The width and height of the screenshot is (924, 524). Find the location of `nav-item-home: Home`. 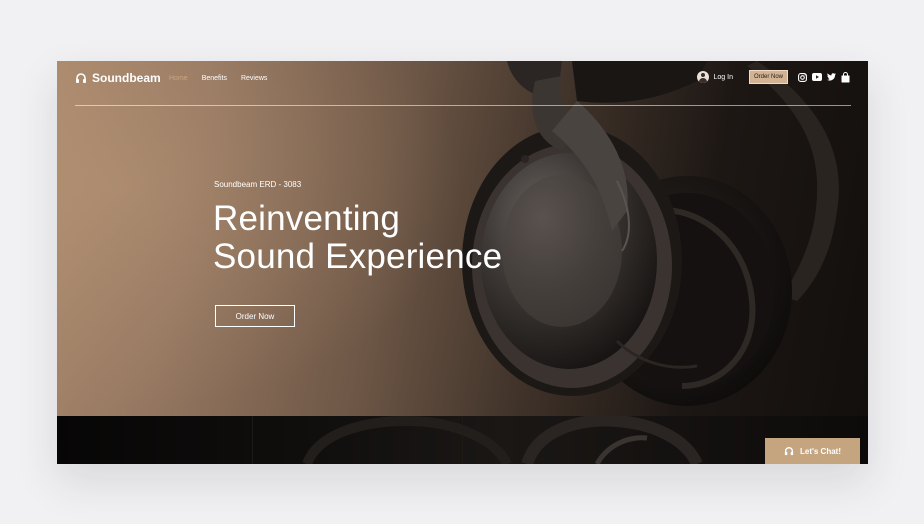

nav-item-home: Home is located at coordinates (178, 78).